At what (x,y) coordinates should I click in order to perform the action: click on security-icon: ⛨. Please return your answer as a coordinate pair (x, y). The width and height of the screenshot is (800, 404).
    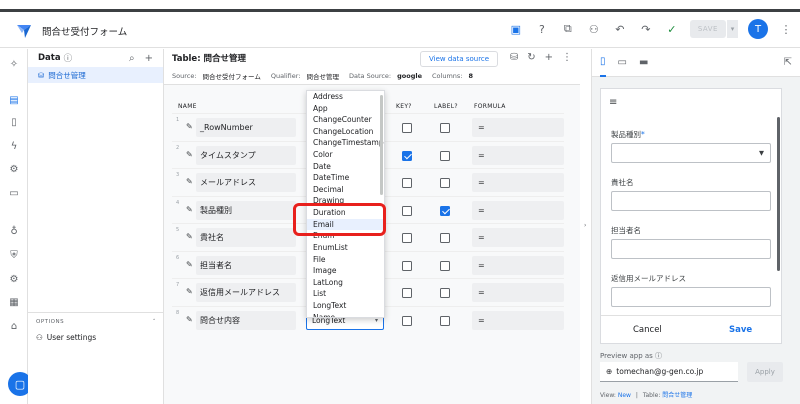
    Looking at the image, I should click on (14, 255).